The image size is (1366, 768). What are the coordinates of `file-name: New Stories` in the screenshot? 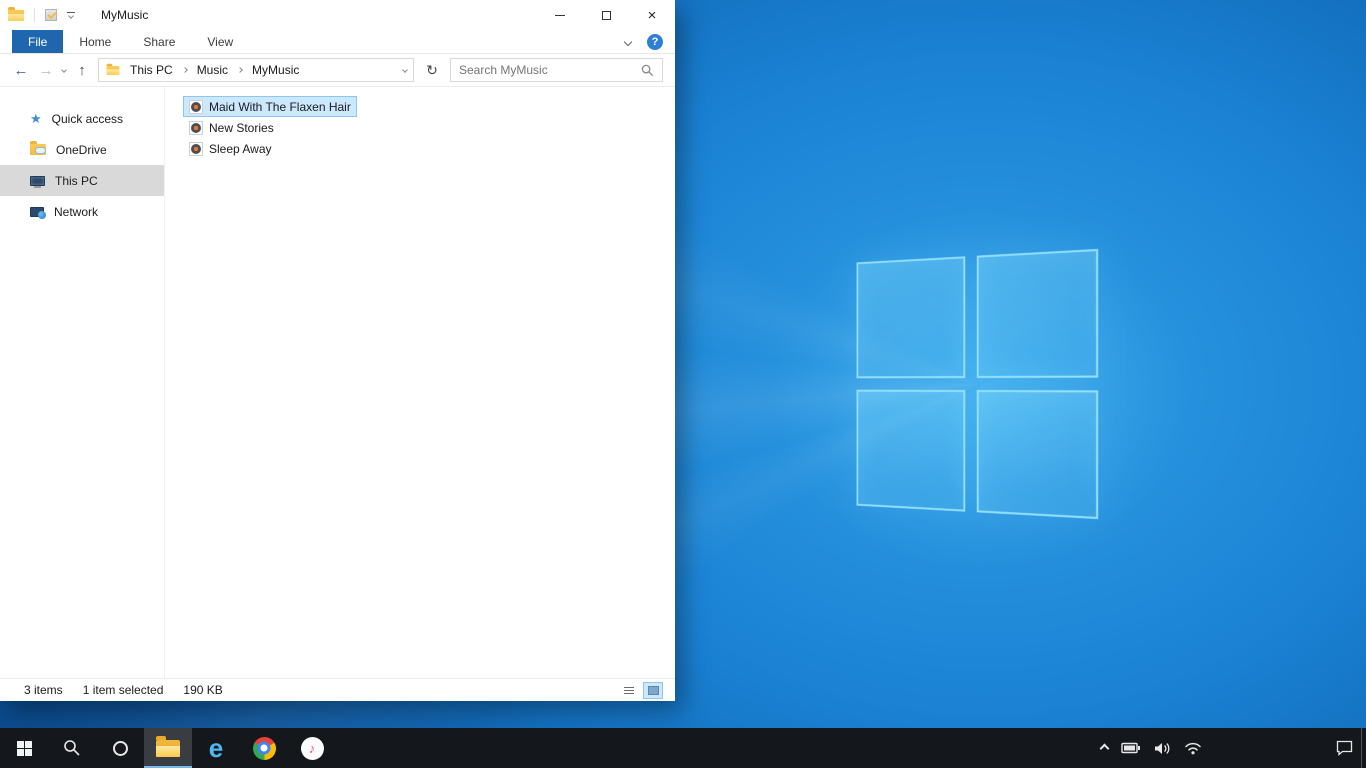 It's located at (241, 127).